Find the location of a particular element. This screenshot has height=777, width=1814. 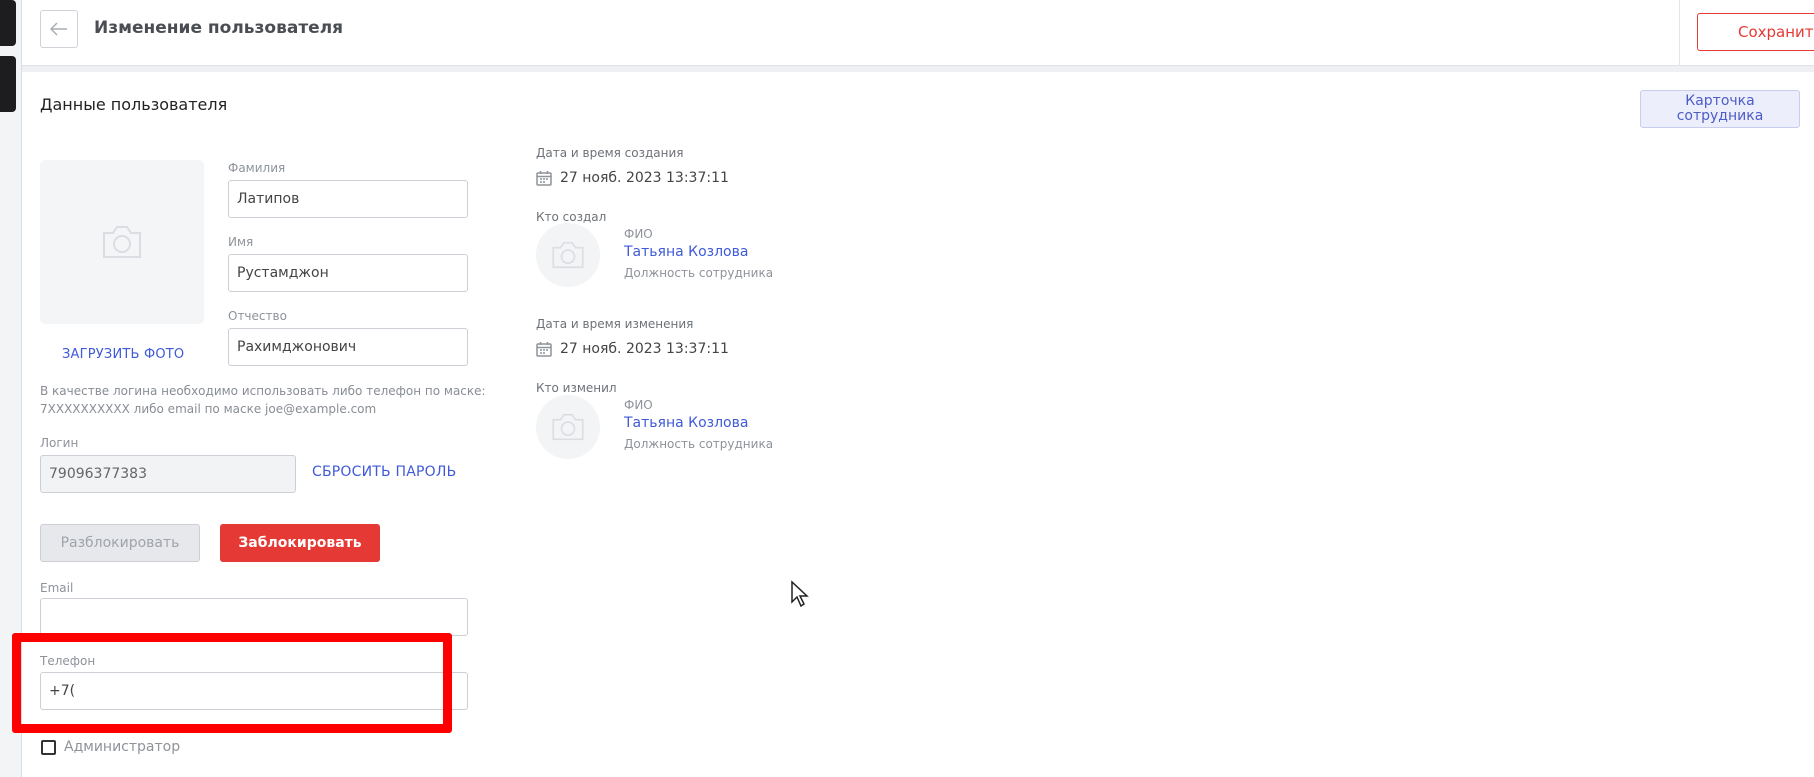

section-title: Данные пользователя is located at coordinates (134, 104).